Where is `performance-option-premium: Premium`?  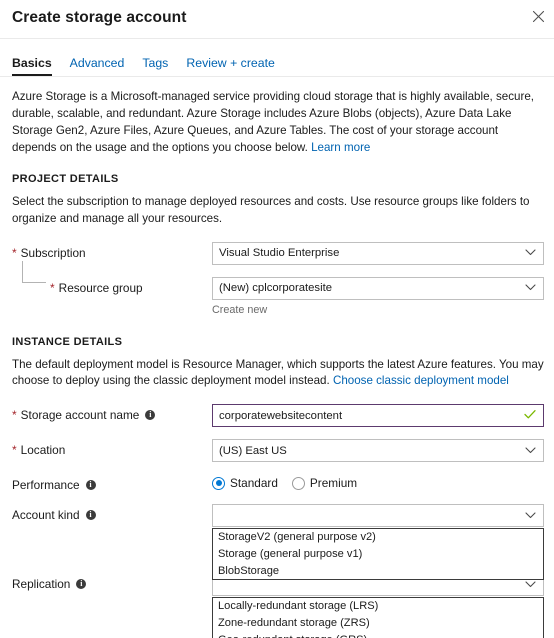 performance-option-premium: Premium is located at coordinates (324, 483).